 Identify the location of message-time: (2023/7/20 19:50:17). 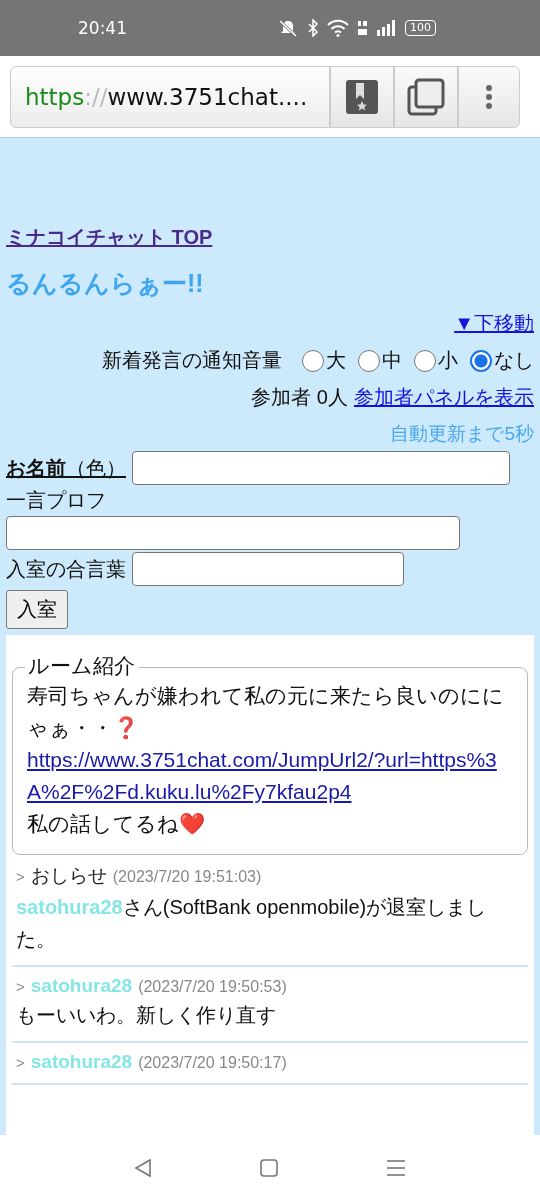
(212, 1063).